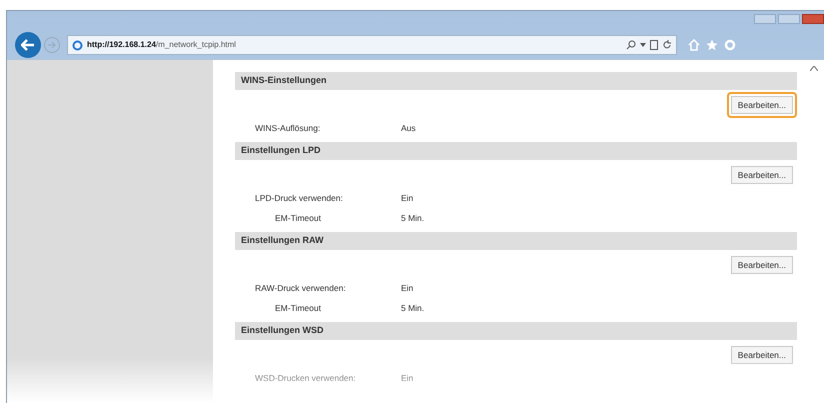 Image resolution: width=824 pixels, height=403 pixels. I want to click on setting-label: WSD-Drucken verwenden:, so click(305, 378).